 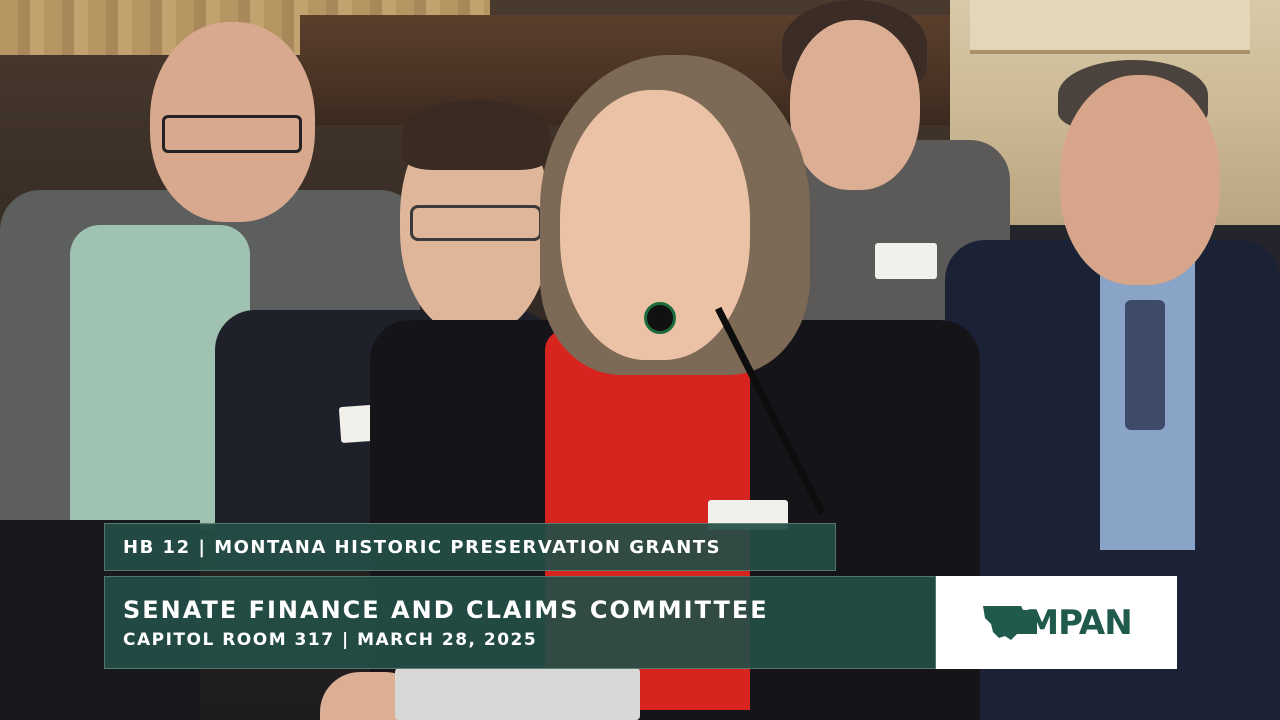 I want to click on logo-wordmark: MPAN, so click(x=1078, y=622).